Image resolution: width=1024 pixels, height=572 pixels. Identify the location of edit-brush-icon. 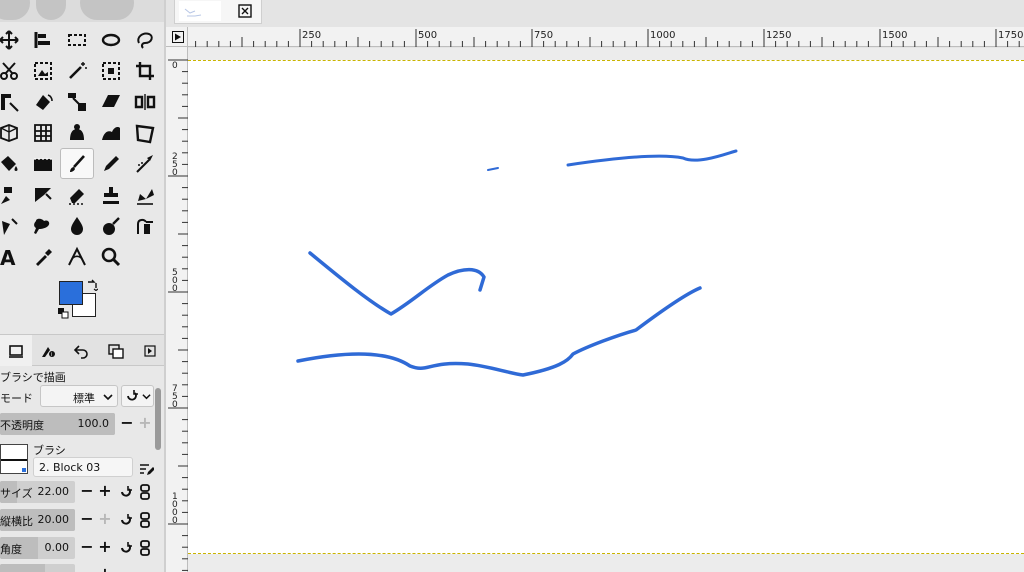
(146, 469).